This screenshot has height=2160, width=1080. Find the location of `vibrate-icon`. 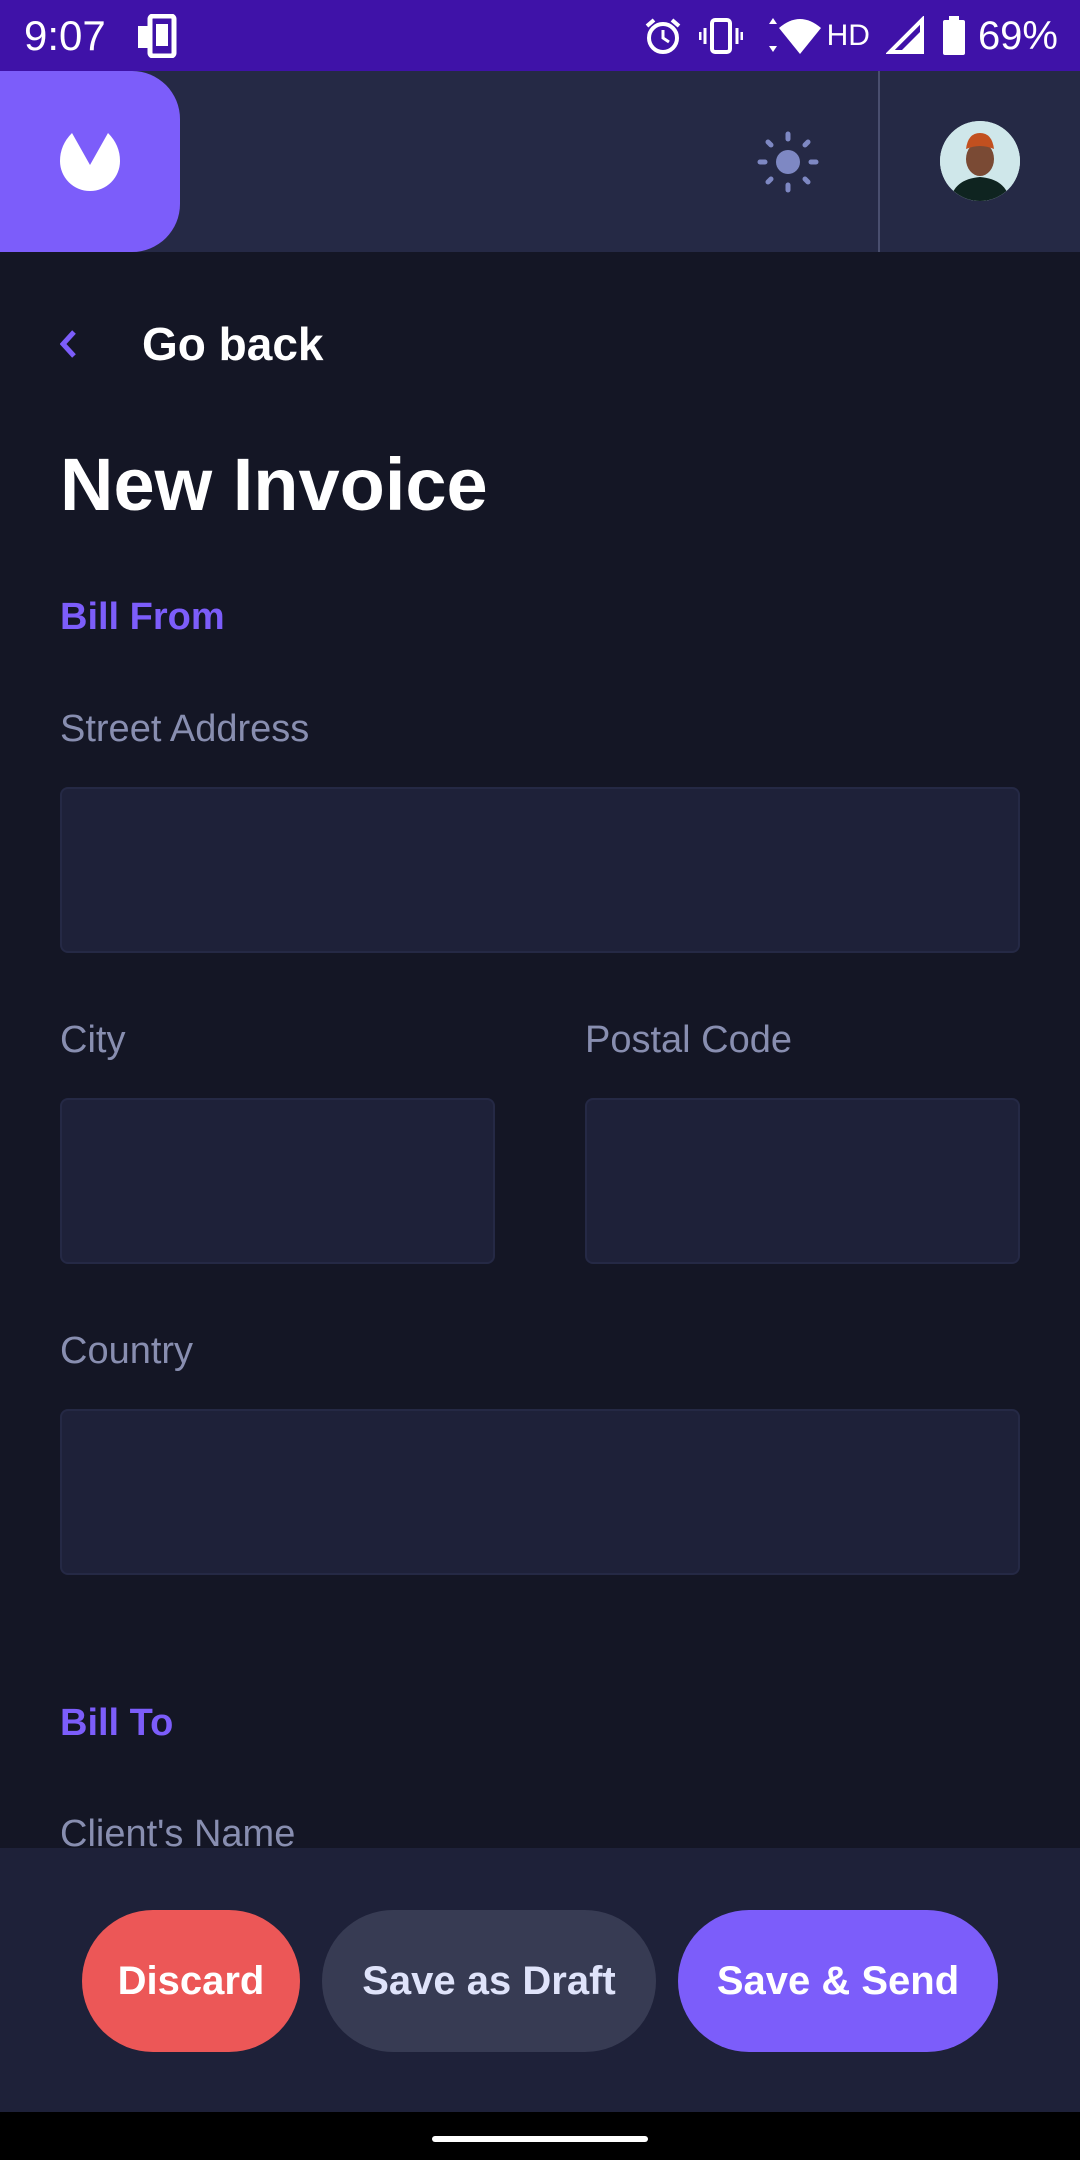

vibrate-icon is located at coordinates (720, 36).